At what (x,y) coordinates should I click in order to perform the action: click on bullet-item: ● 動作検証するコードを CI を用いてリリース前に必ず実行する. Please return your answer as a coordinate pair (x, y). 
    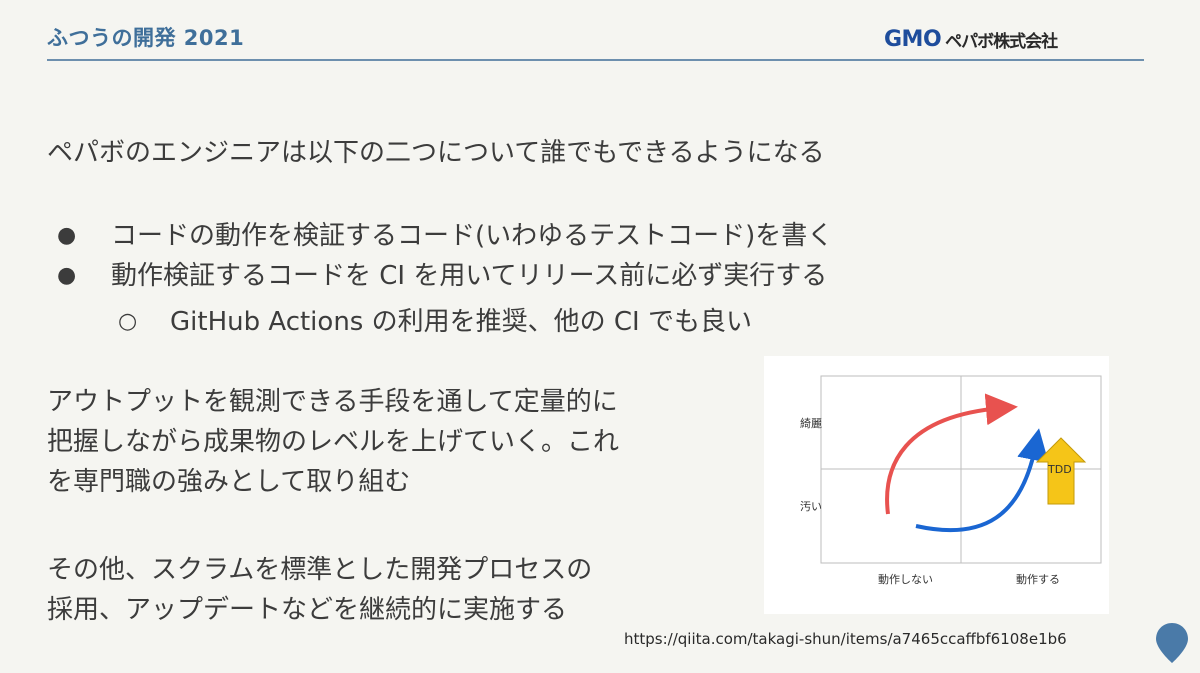
    Looking at the image, I should click on (442, 276).